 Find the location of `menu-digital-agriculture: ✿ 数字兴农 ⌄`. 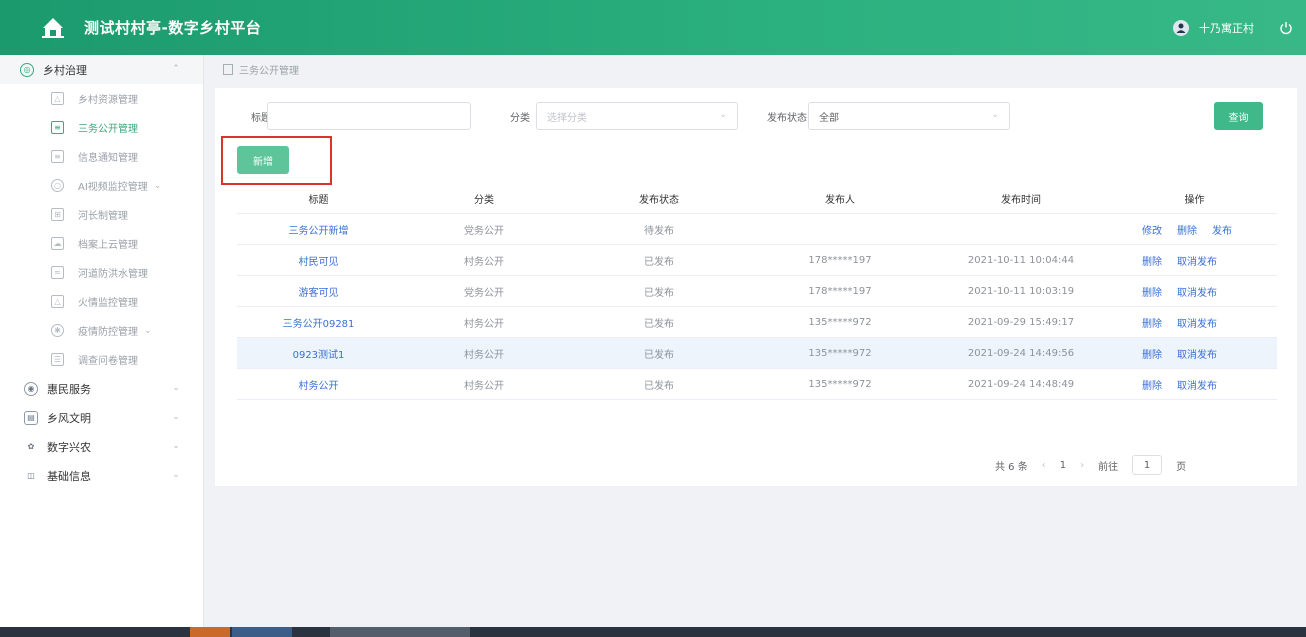

menu-digital-agriculture: ✿ 数字兴农 ⌄ is located at coordinates (101, 446).